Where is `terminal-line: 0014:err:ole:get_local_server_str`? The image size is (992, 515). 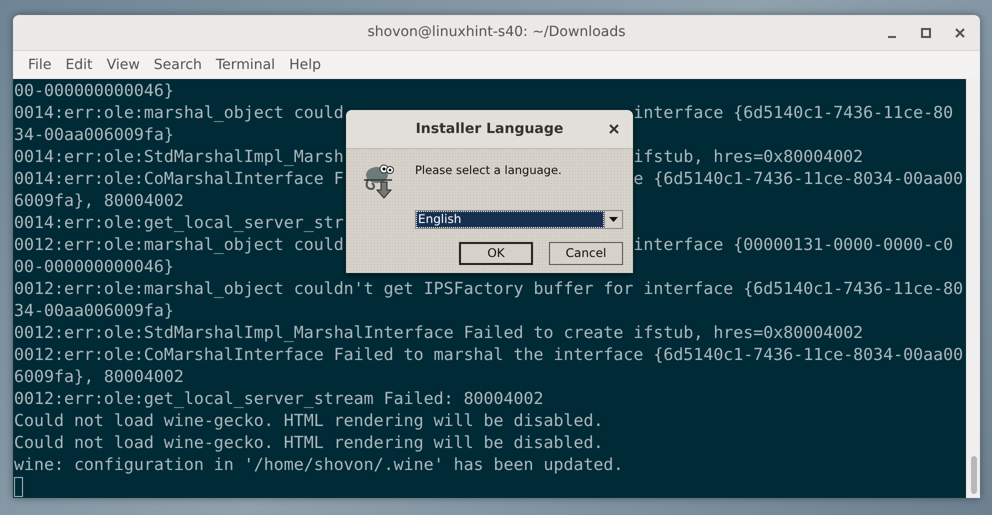 terminal-line: 0014:err:ole:get_local_server_str is located at coordinates (179, 223).